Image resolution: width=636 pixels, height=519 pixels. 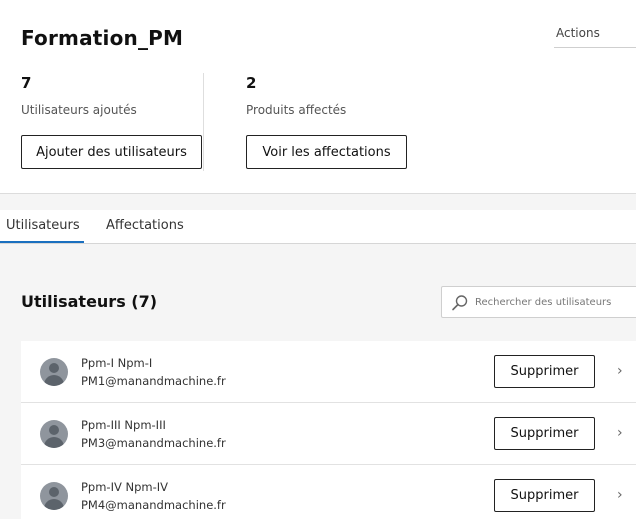 I want to click on search-icon, so click(x=460, y=303).